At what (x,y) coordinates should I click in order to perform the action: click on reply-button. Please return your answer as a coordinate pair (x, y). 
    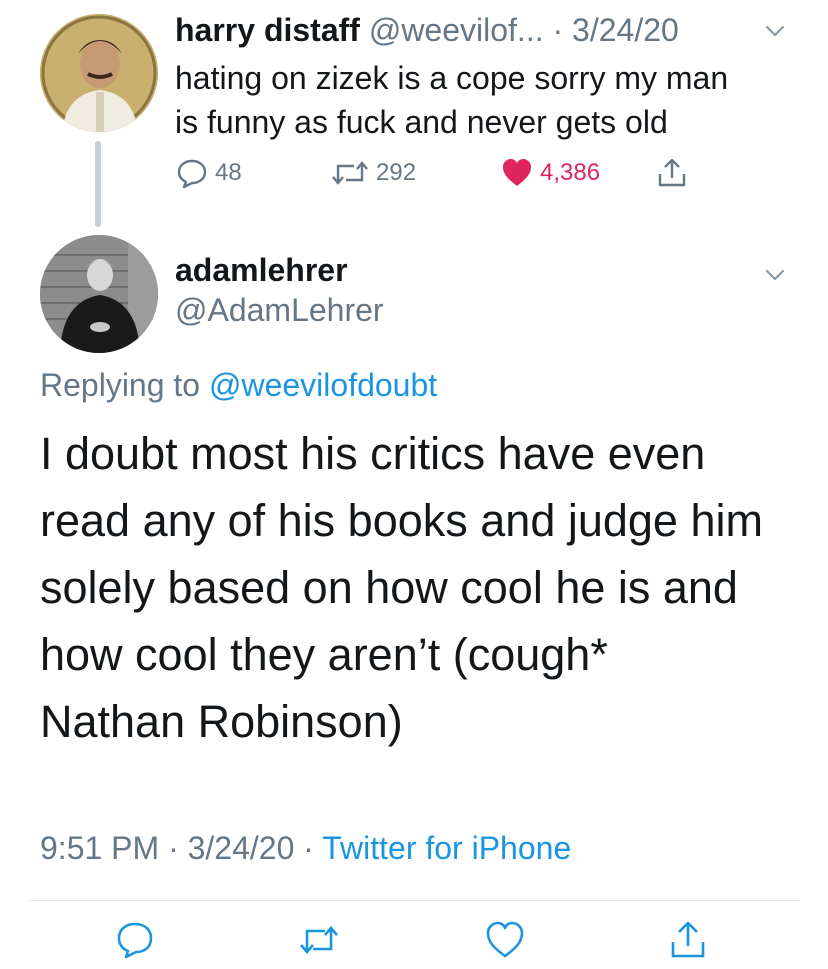
    Looking at the image, I should click on (135, 940).